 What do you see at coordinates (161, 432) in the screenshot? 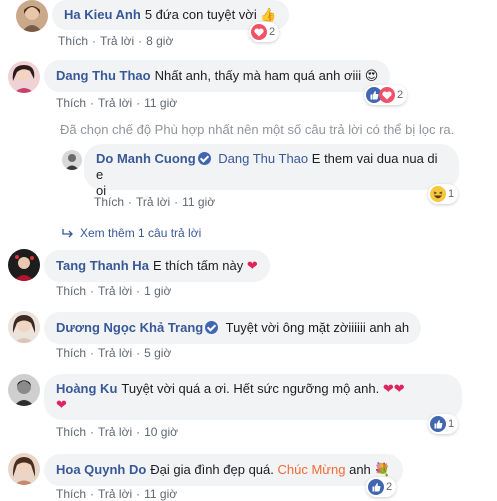
I see `timestamp: 10 giờ` at bounding box center [161, 432].